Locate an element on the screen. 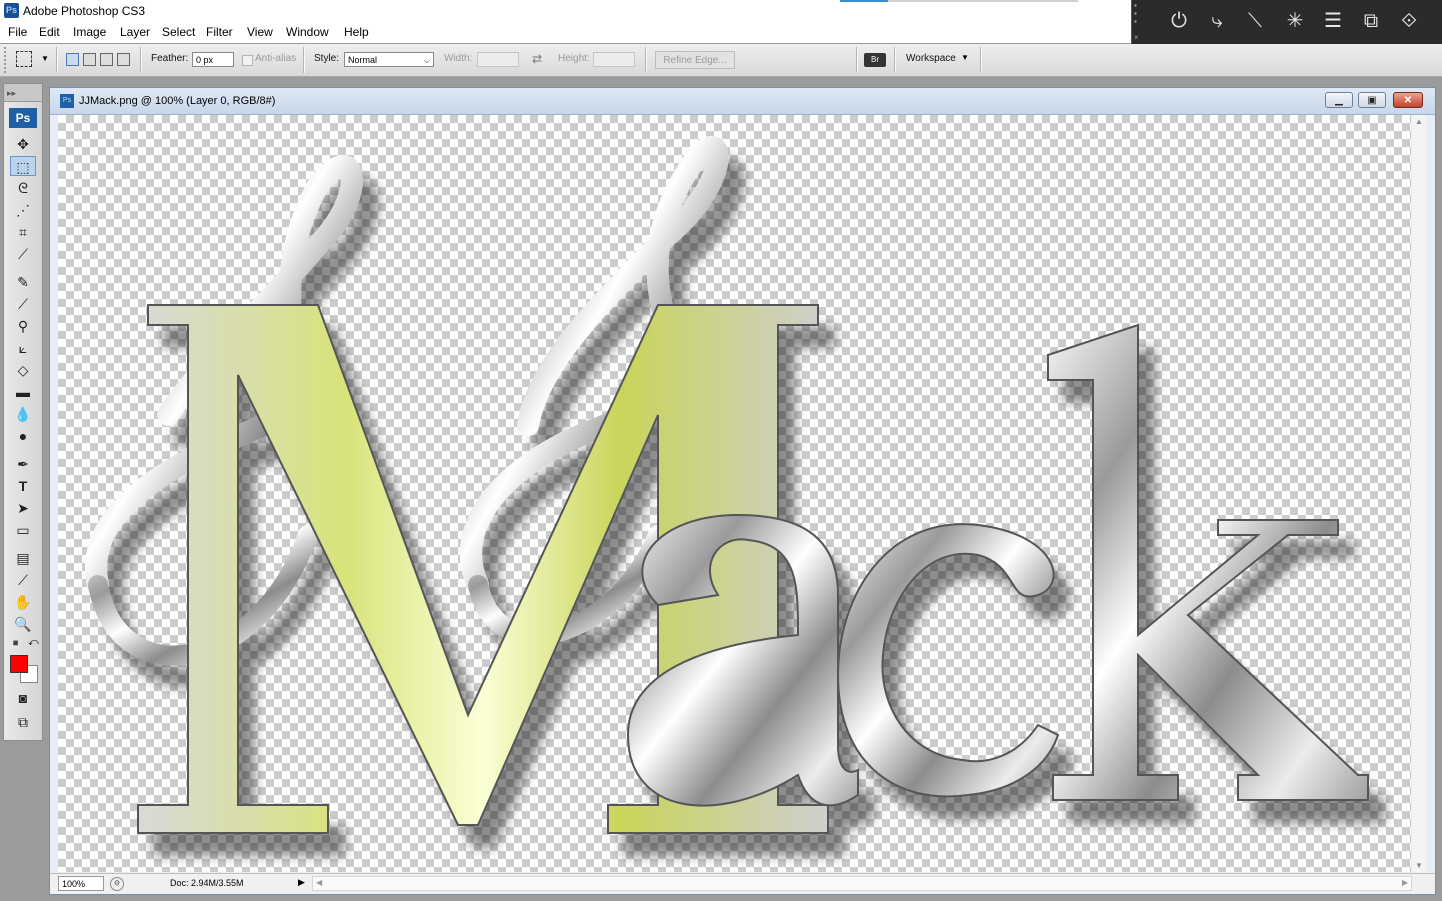 The width and height of the screenshot is (1442, 901). vertical-scrollbar: ▲ ▼ is located at coordinates (1419, 493).